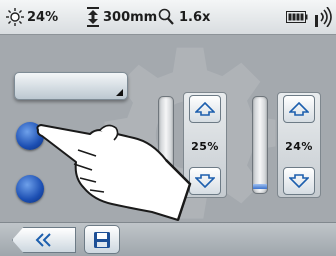  I want to click on brightness-value: 24%, so click(43, 17).